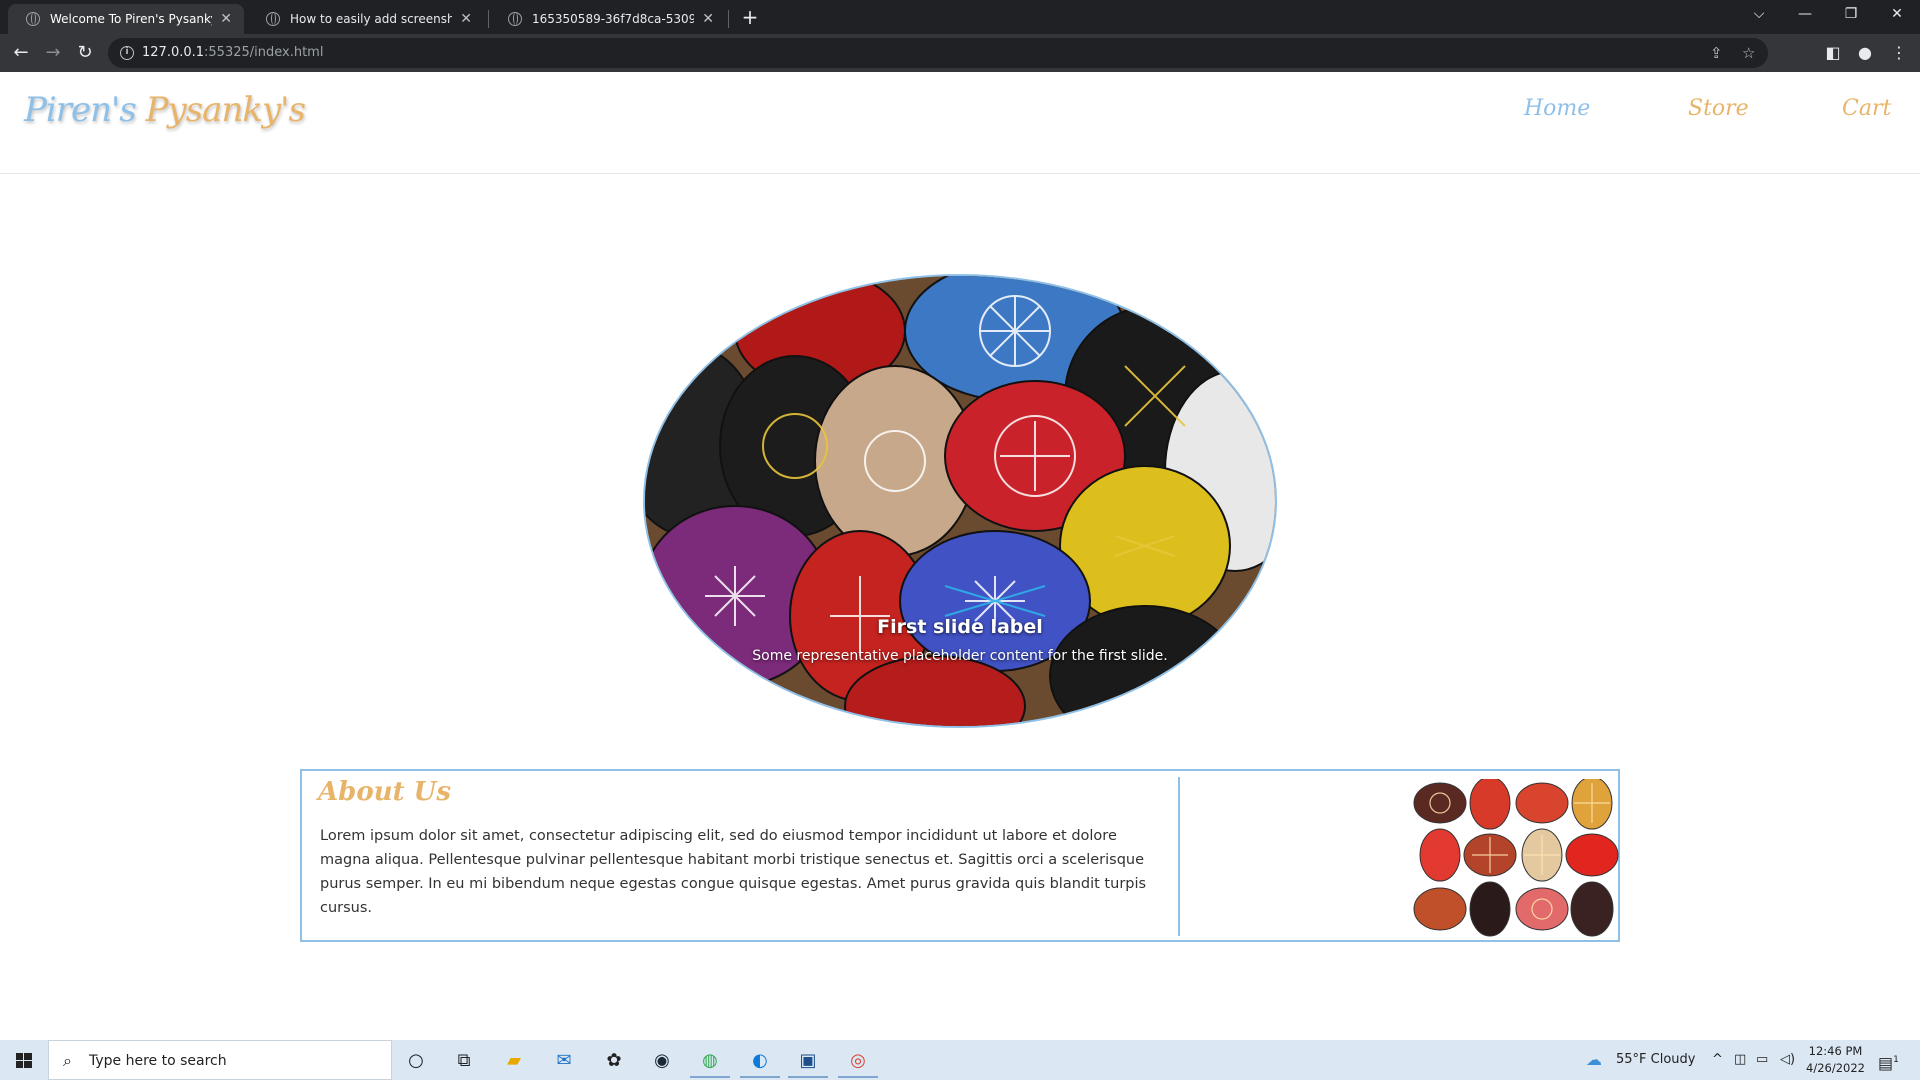 The image size is (1920, 1080). What do you see at coordinates (1787, 1060) in the screenshot?
I see `volume-icon: ◁)` at bounding box center [1787, 1060].